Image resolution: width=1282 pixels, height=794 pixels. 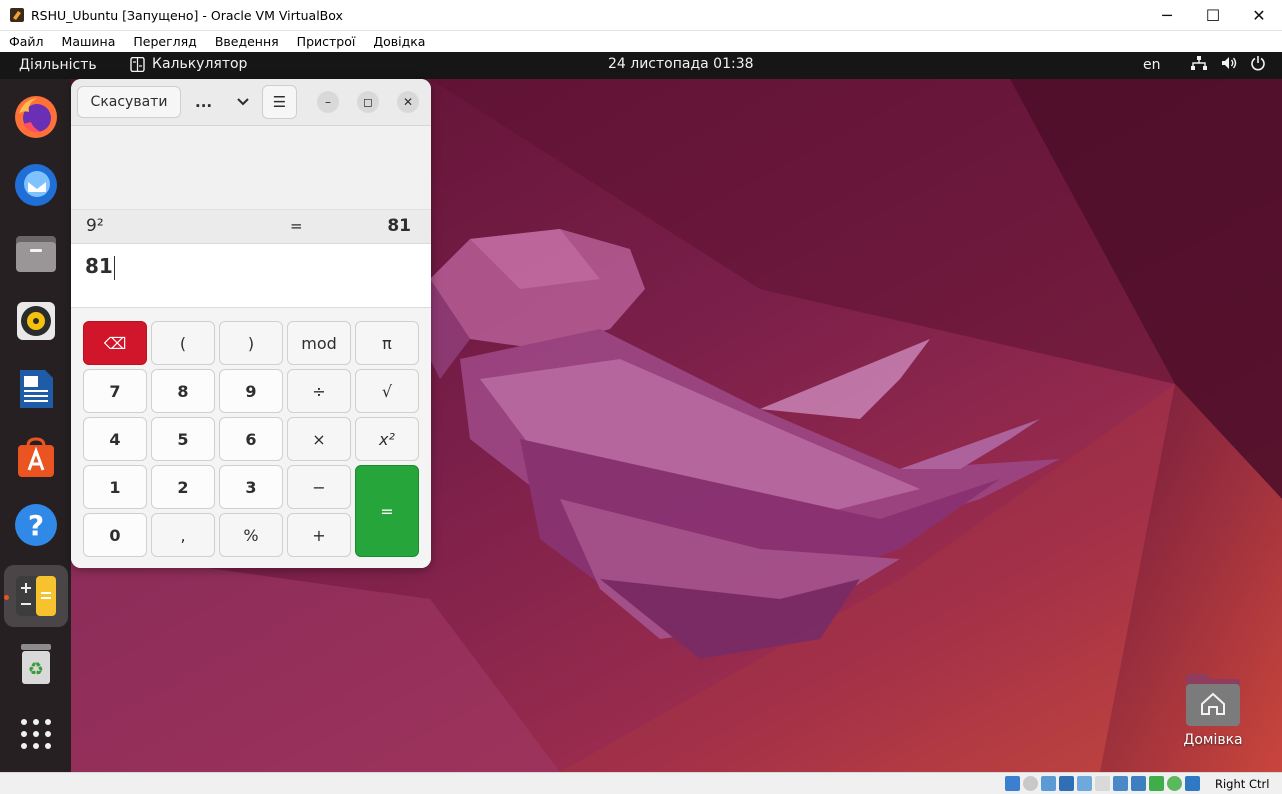 What do you see at coordinates (89, 41) in the screenshot?
I see `menu-machine: Машина` at bounding box center [89, 41].